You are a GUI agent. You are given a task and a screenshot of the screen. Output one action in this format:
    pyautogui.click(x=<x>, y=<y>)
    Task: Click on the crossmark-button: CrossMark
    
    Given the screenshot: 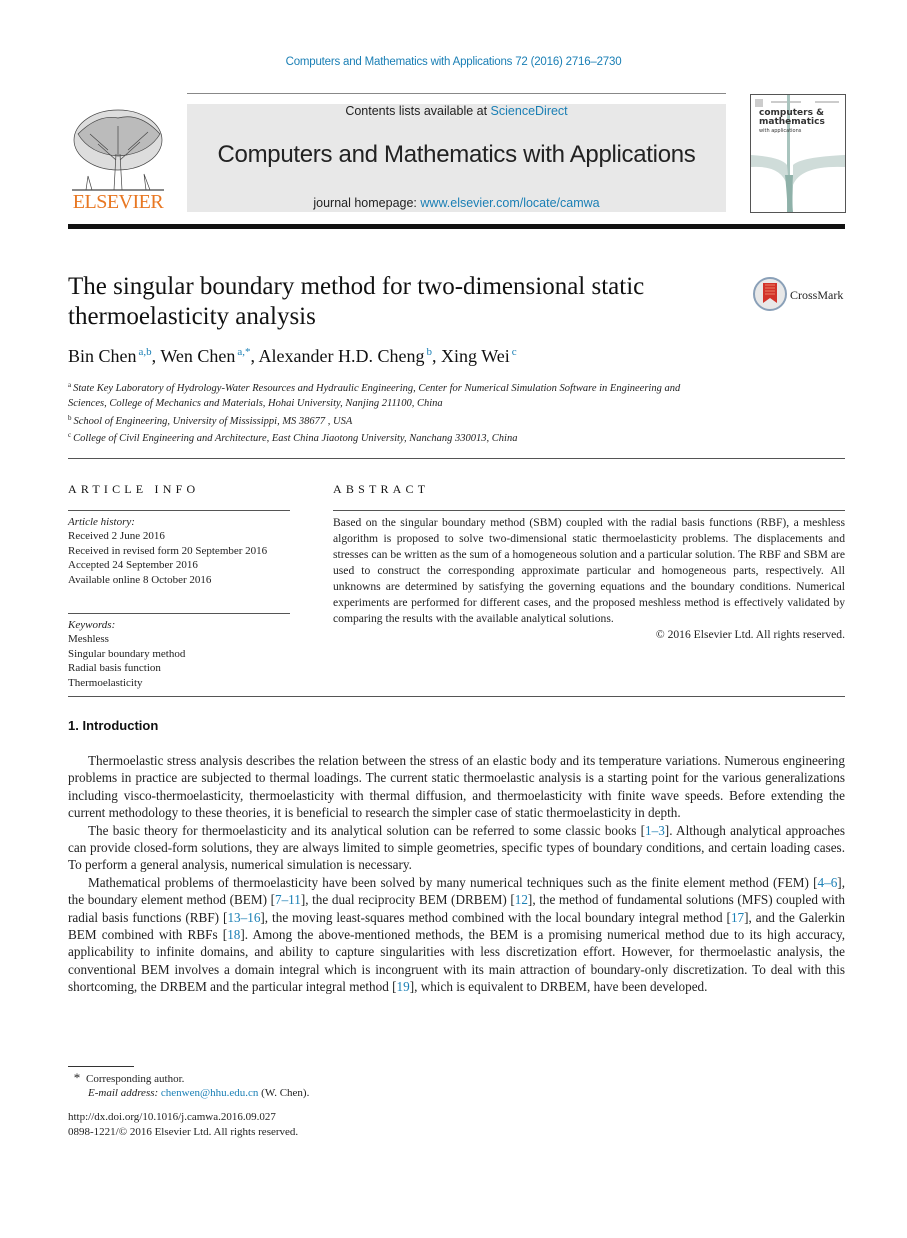 What is the action you would take?
    pyautogui.click(x=800, y=295)
    